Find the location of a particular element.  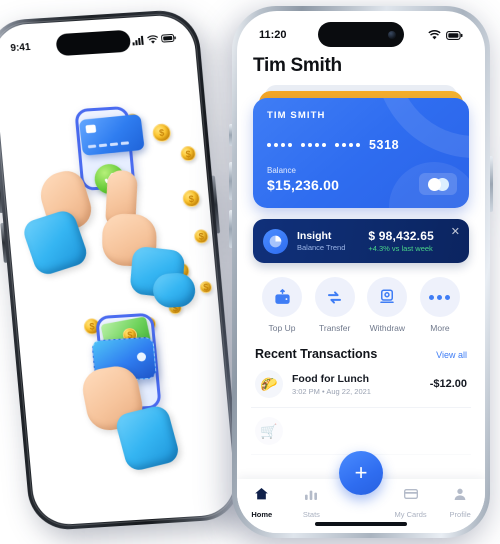

insight-delta: +4.3% vs last week is located at coordinates (400, 248).